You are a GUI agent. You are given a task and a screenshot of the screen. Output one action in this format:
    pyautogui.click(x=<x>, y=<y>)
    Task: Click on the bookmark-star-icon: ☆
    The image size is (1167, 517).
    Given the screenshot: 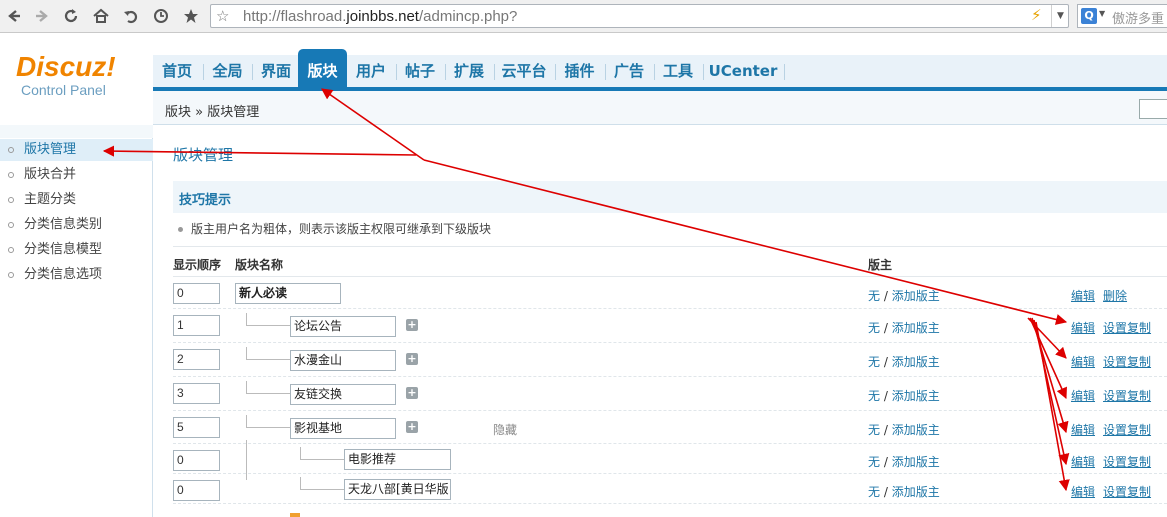 What is the action you would take?
    pyautogui.click(x=222, y=16)
    